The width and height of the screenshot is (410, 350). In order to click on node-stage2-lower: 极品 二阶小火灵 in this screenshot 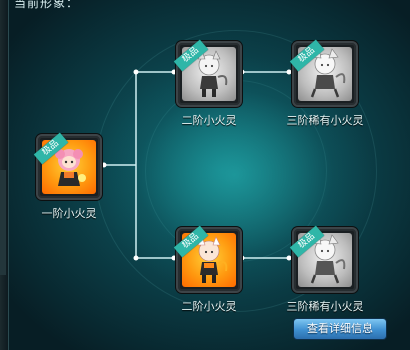, I will do `click(209, 269)`.